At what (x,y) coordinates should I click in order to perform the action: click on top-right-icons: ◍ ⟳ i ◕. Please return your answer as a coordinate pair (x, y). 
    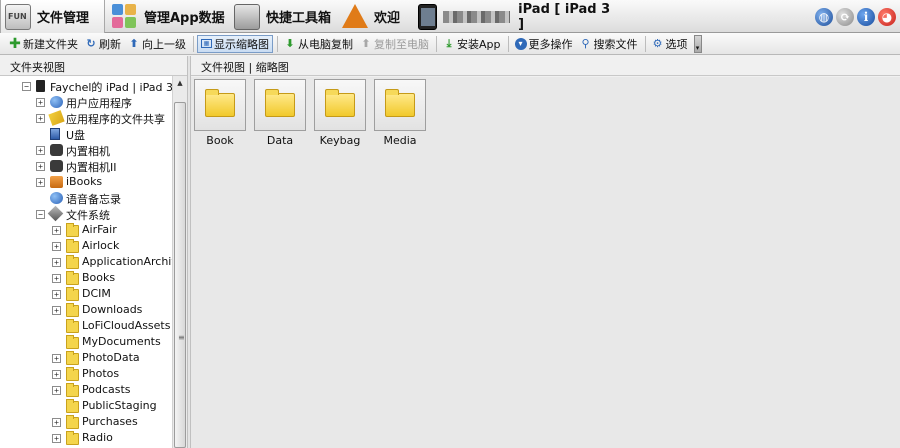
    Looking at the image, I should click on (855, 17).